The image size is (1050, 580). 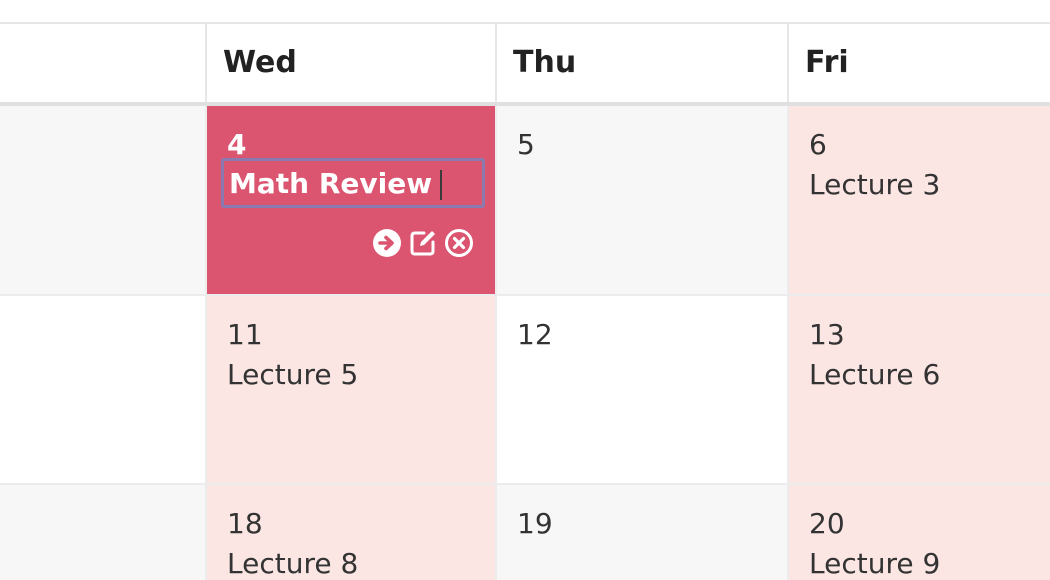 What do you see at coordinates (919, 64) in the screenshot?
I see `header-fri: Fri` at bounding box center [919, 64].